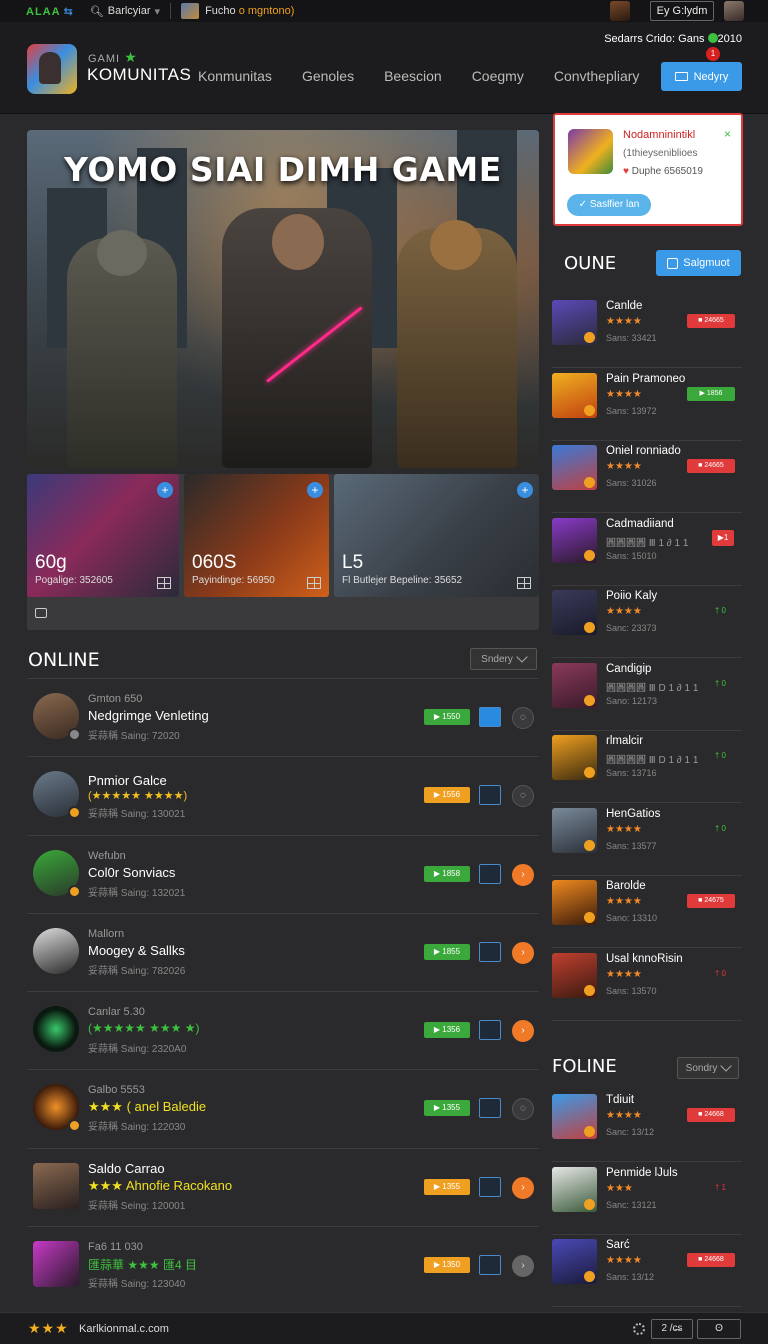 Image resolution: width=768 pixels, height=1344 pixels. Describe the element at coordinates (235, 76) in the screenshot. I see `nav-item-komunitas: Konmunitas` at that location.